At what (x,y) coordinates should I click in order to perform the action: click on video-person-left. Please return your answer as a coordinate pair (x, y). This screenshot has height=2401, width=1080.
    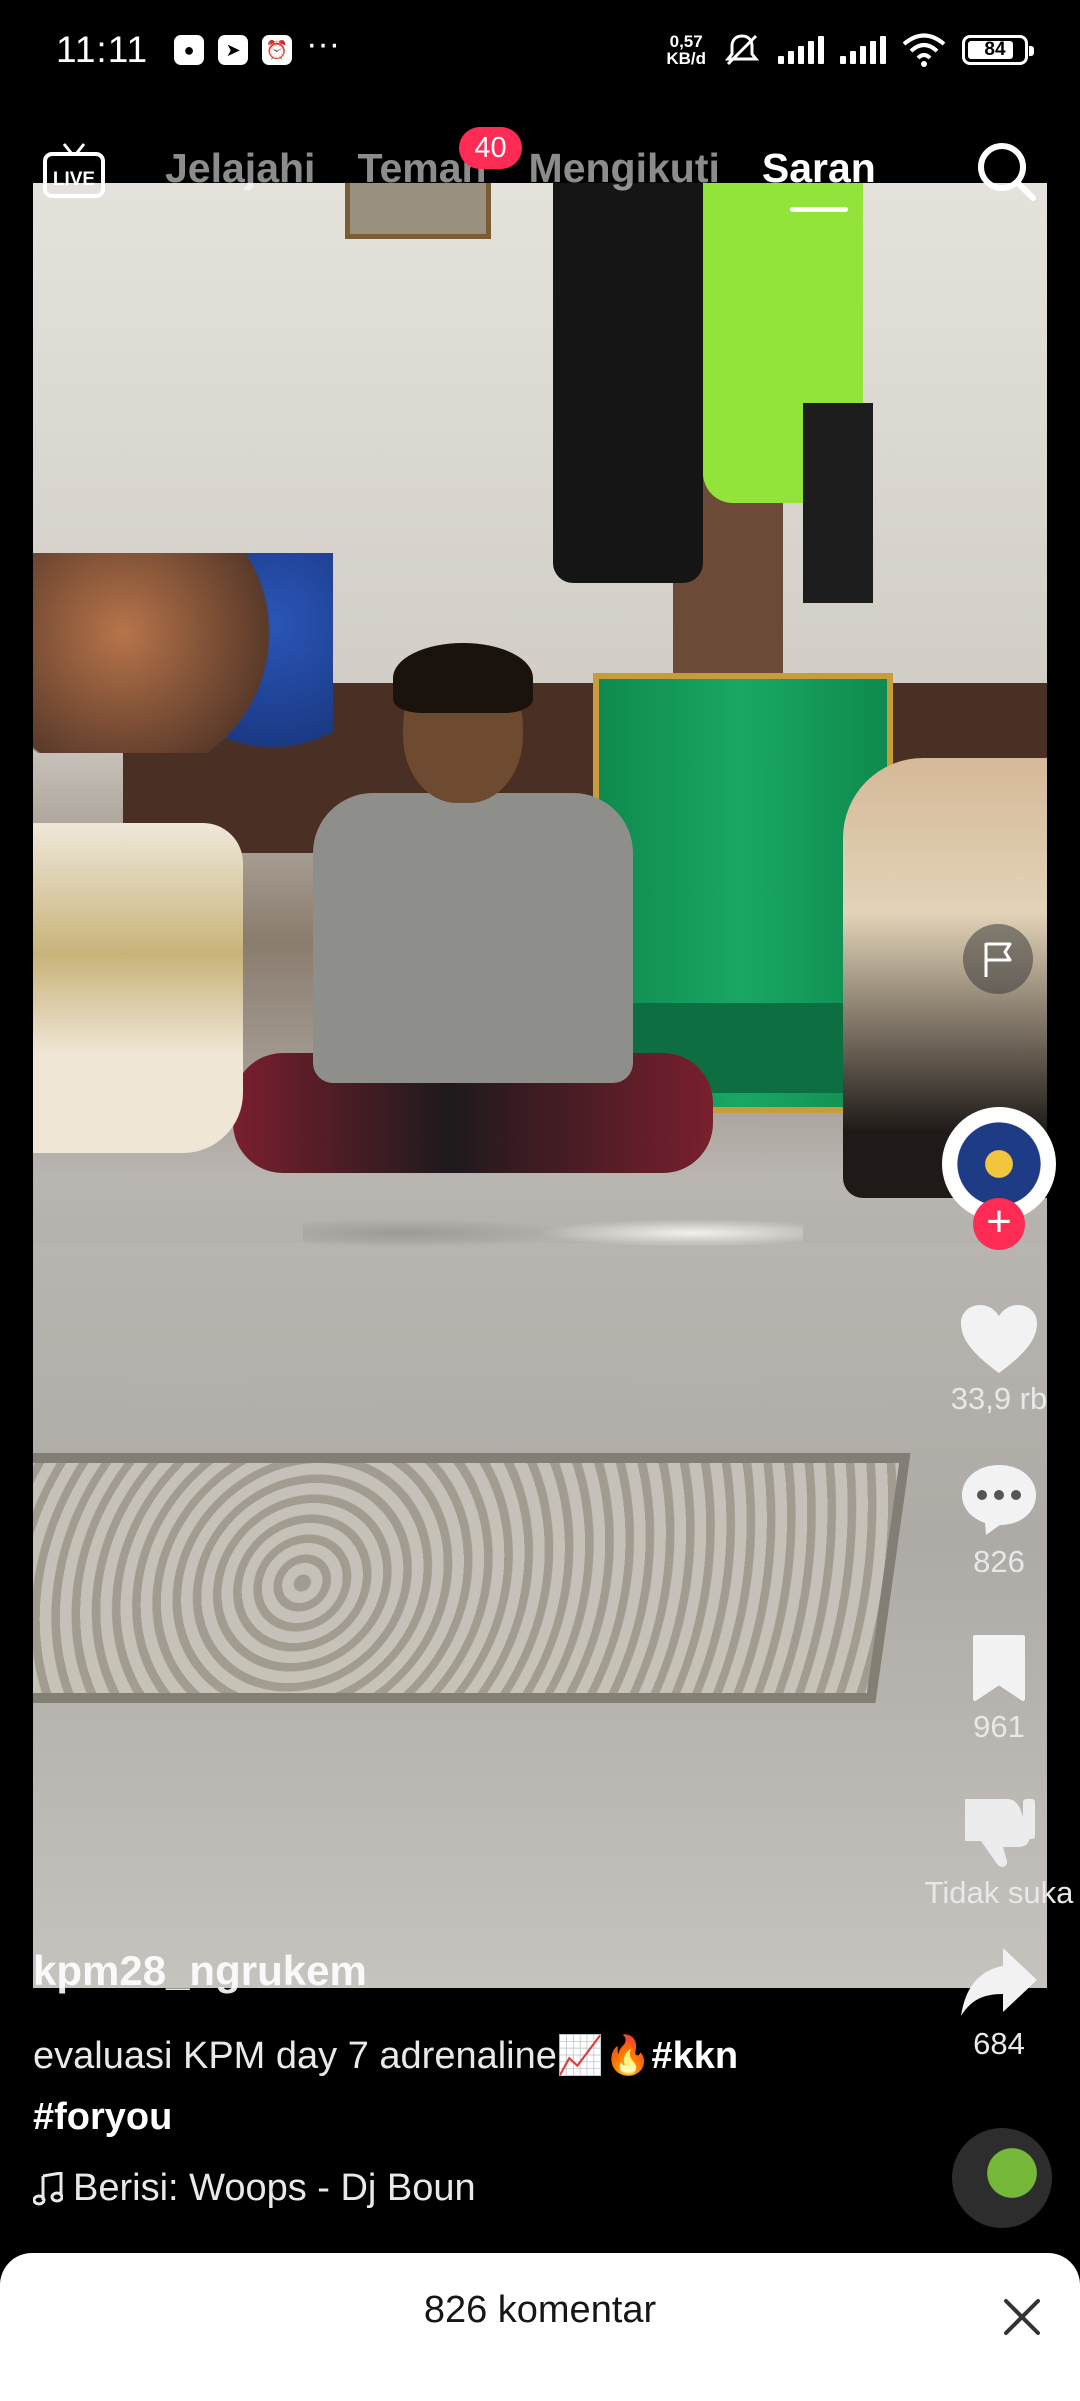
    Looking at the image, I should click on (138, 988).